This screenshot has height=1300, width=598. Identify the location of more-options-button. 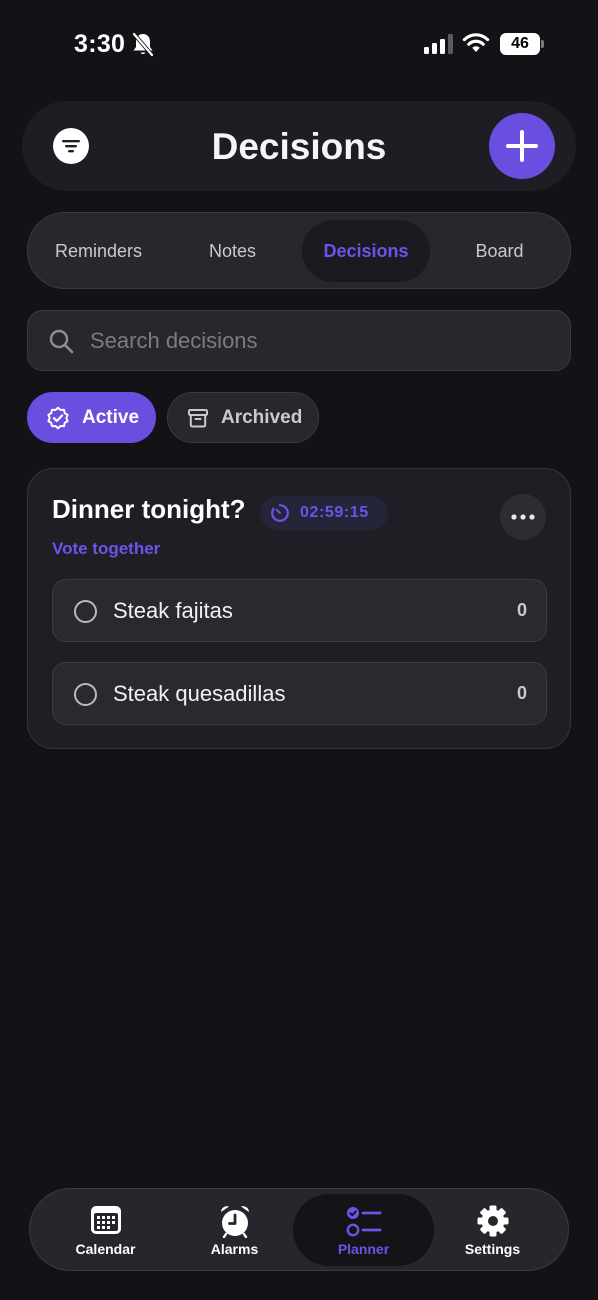
(523, 517).